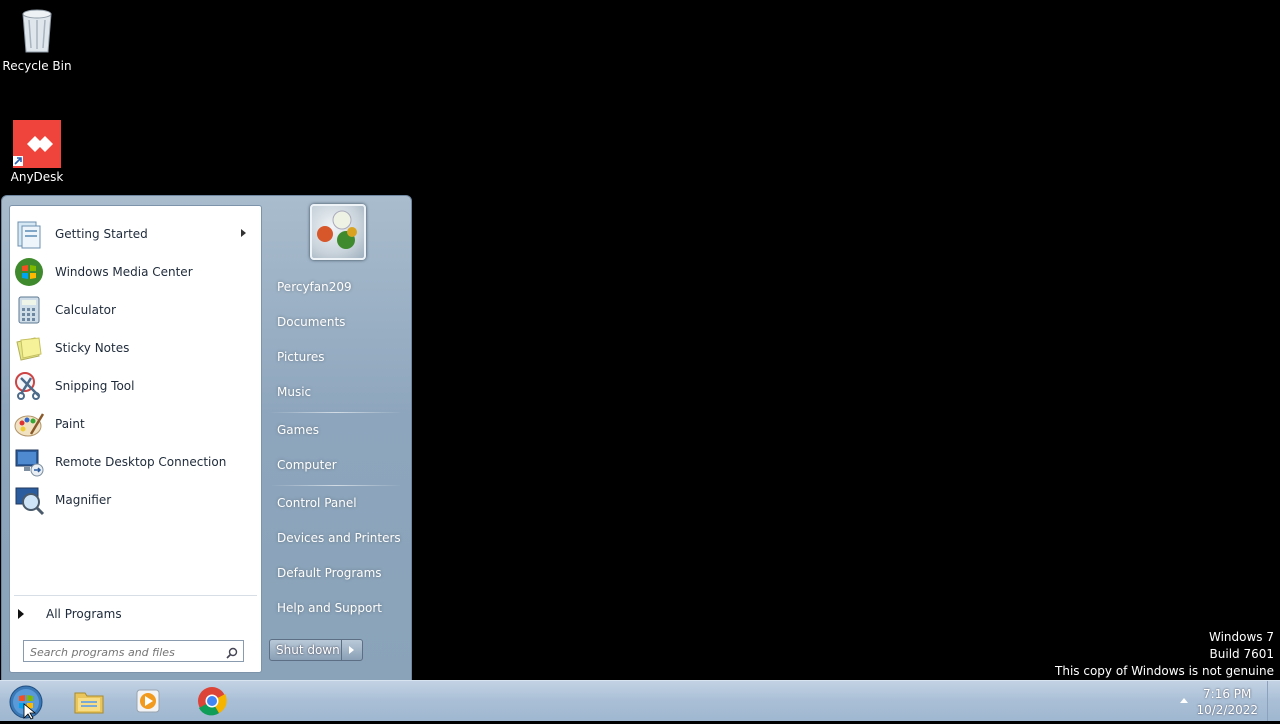  Describe the element at coordinates (37, 144) in the screenshot. I see `anydesk-icon` at that location.